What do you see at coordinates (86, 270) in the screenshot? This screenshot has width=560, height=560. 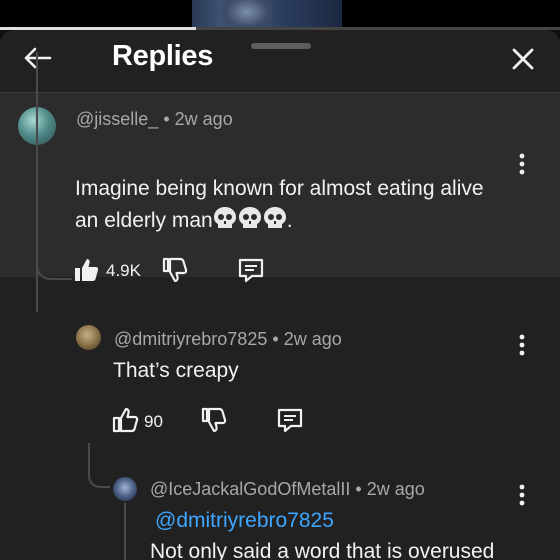 I see `like-filled-icon` at bounding box center [86, 270].